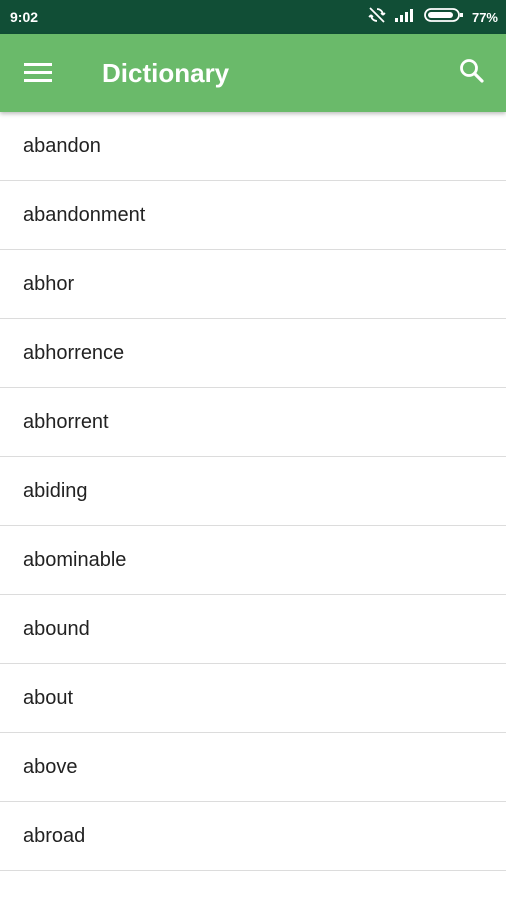  Describe the element at coordinates (253, 885) in the screenshot. I see `list-item` at that location.